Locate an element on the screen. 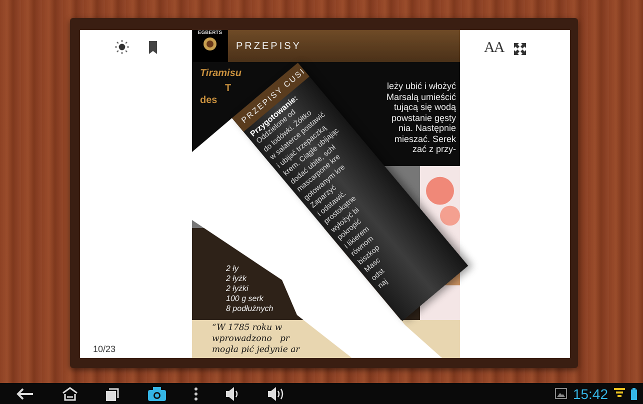  body-text-line: mieszać. Serek is located at coordinates (425, 139).